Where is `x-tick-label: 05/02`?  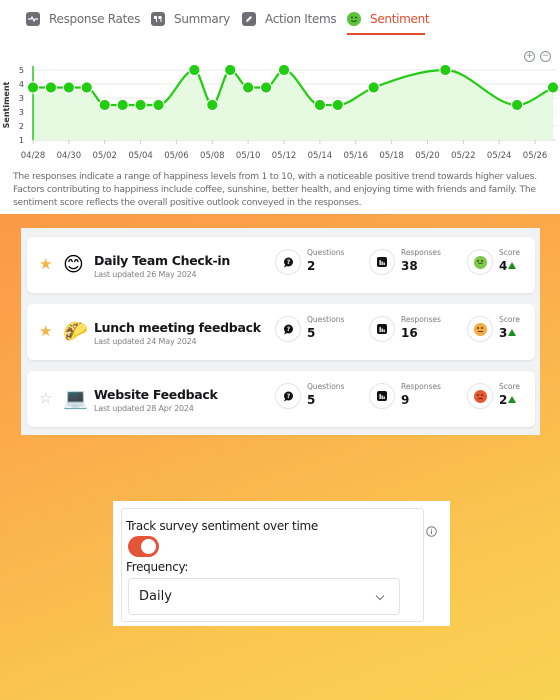 x-tick-label: 05/02 is located at coordinates (104, 156).